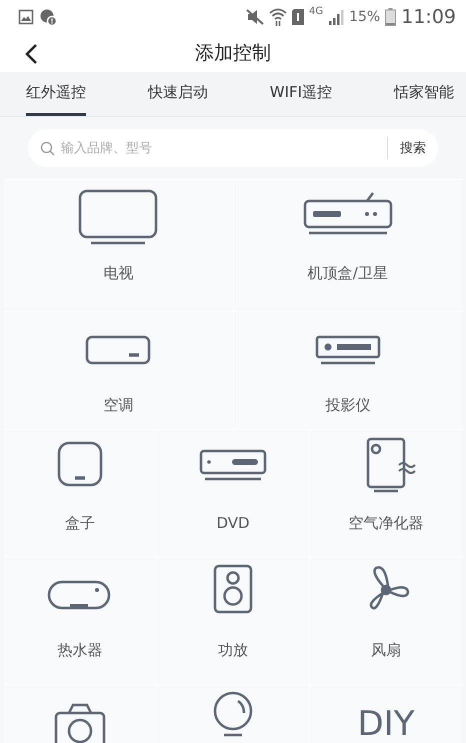 The image size is (466, 743). I want to click on tab: 红外遥控, so click(56, 94).